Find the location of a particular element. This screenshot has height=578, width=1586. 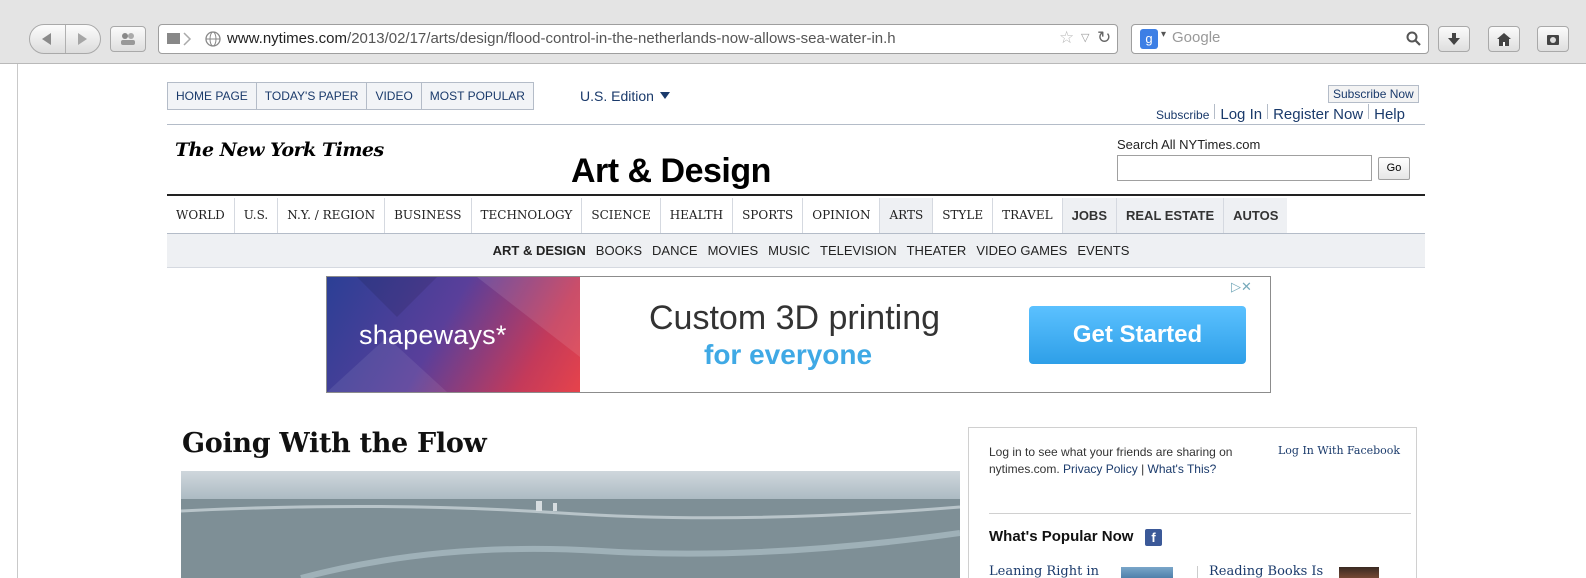

ad-choices-icon: ▷✕ is located at coordinates (1241, 287).